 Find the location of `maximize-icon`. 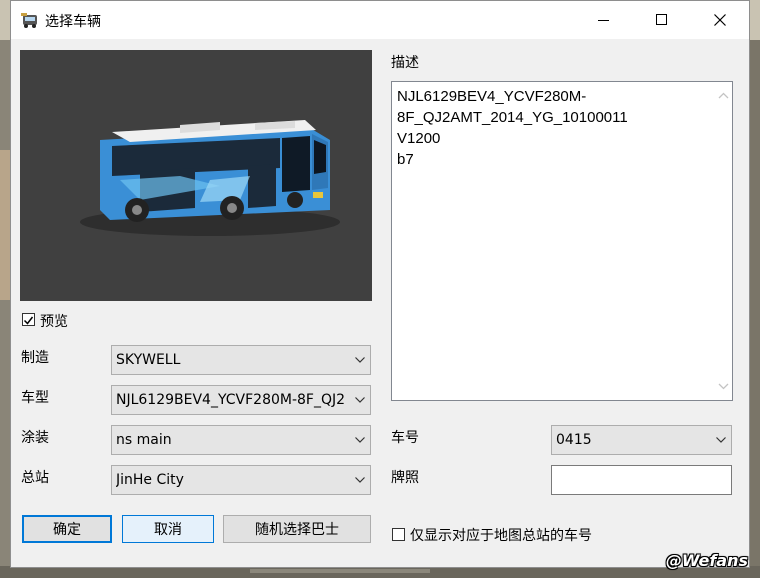

maximize-icon is located at coordinates (661, 19).